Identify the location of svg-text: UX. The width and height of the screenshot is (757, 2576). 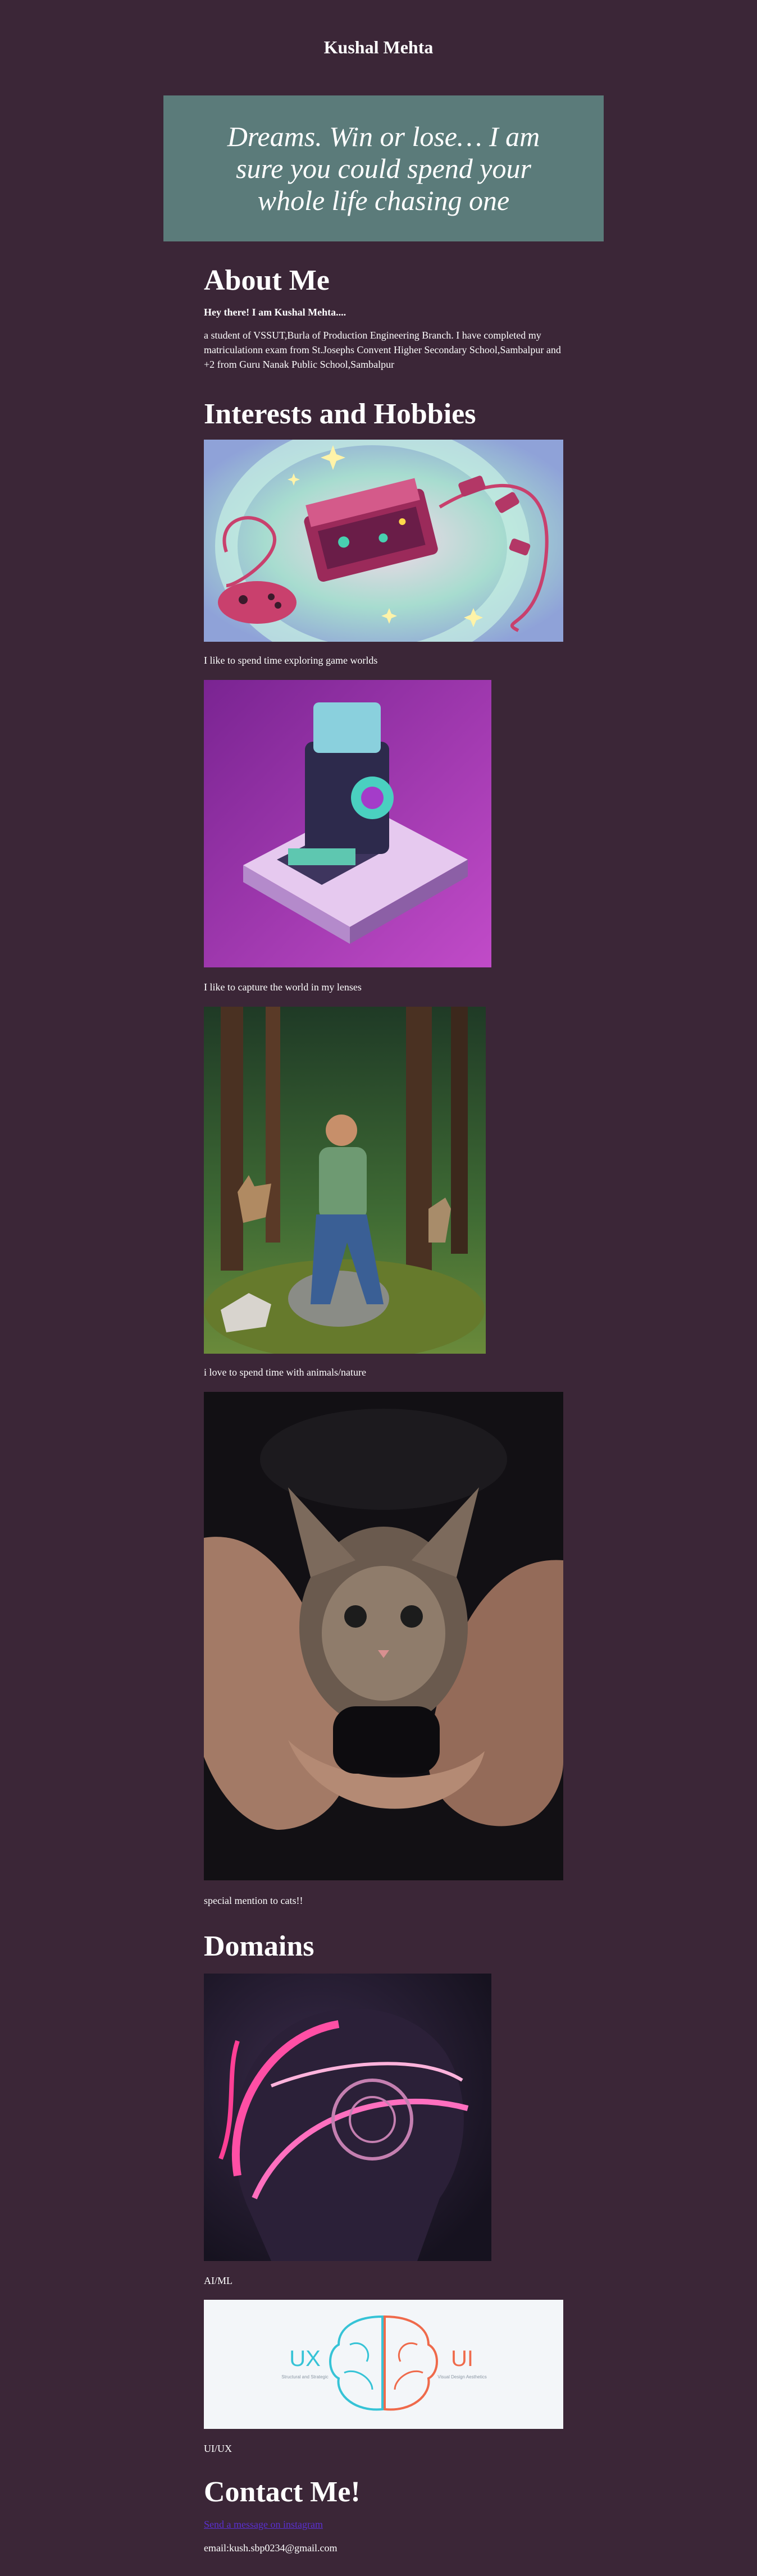
(305, 2358).